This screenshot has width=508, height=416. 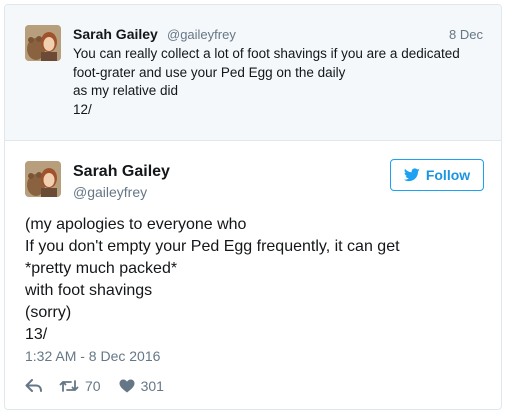 What do you see at coordinates (36, 334) in the screenshot?
I see `tweet-line: 13/` at bounding box center [36, 334].